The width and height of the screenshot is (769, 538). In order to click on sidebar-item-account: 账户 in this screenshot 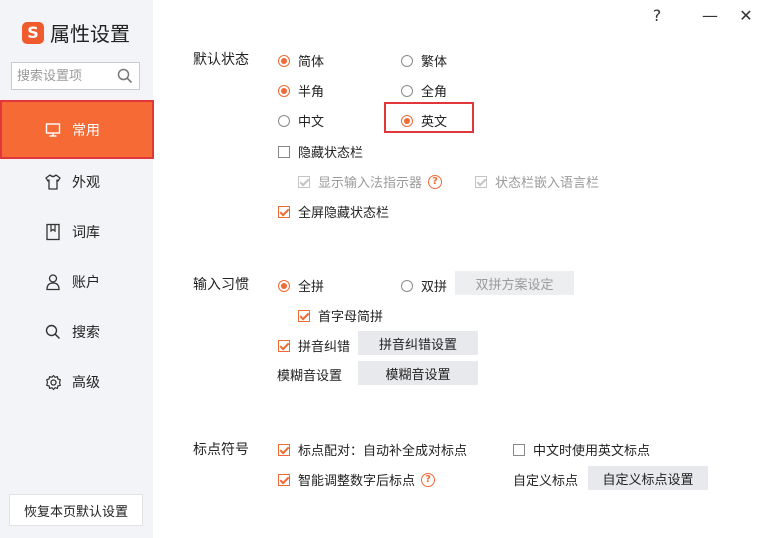, I will do `click(76, 282)`.